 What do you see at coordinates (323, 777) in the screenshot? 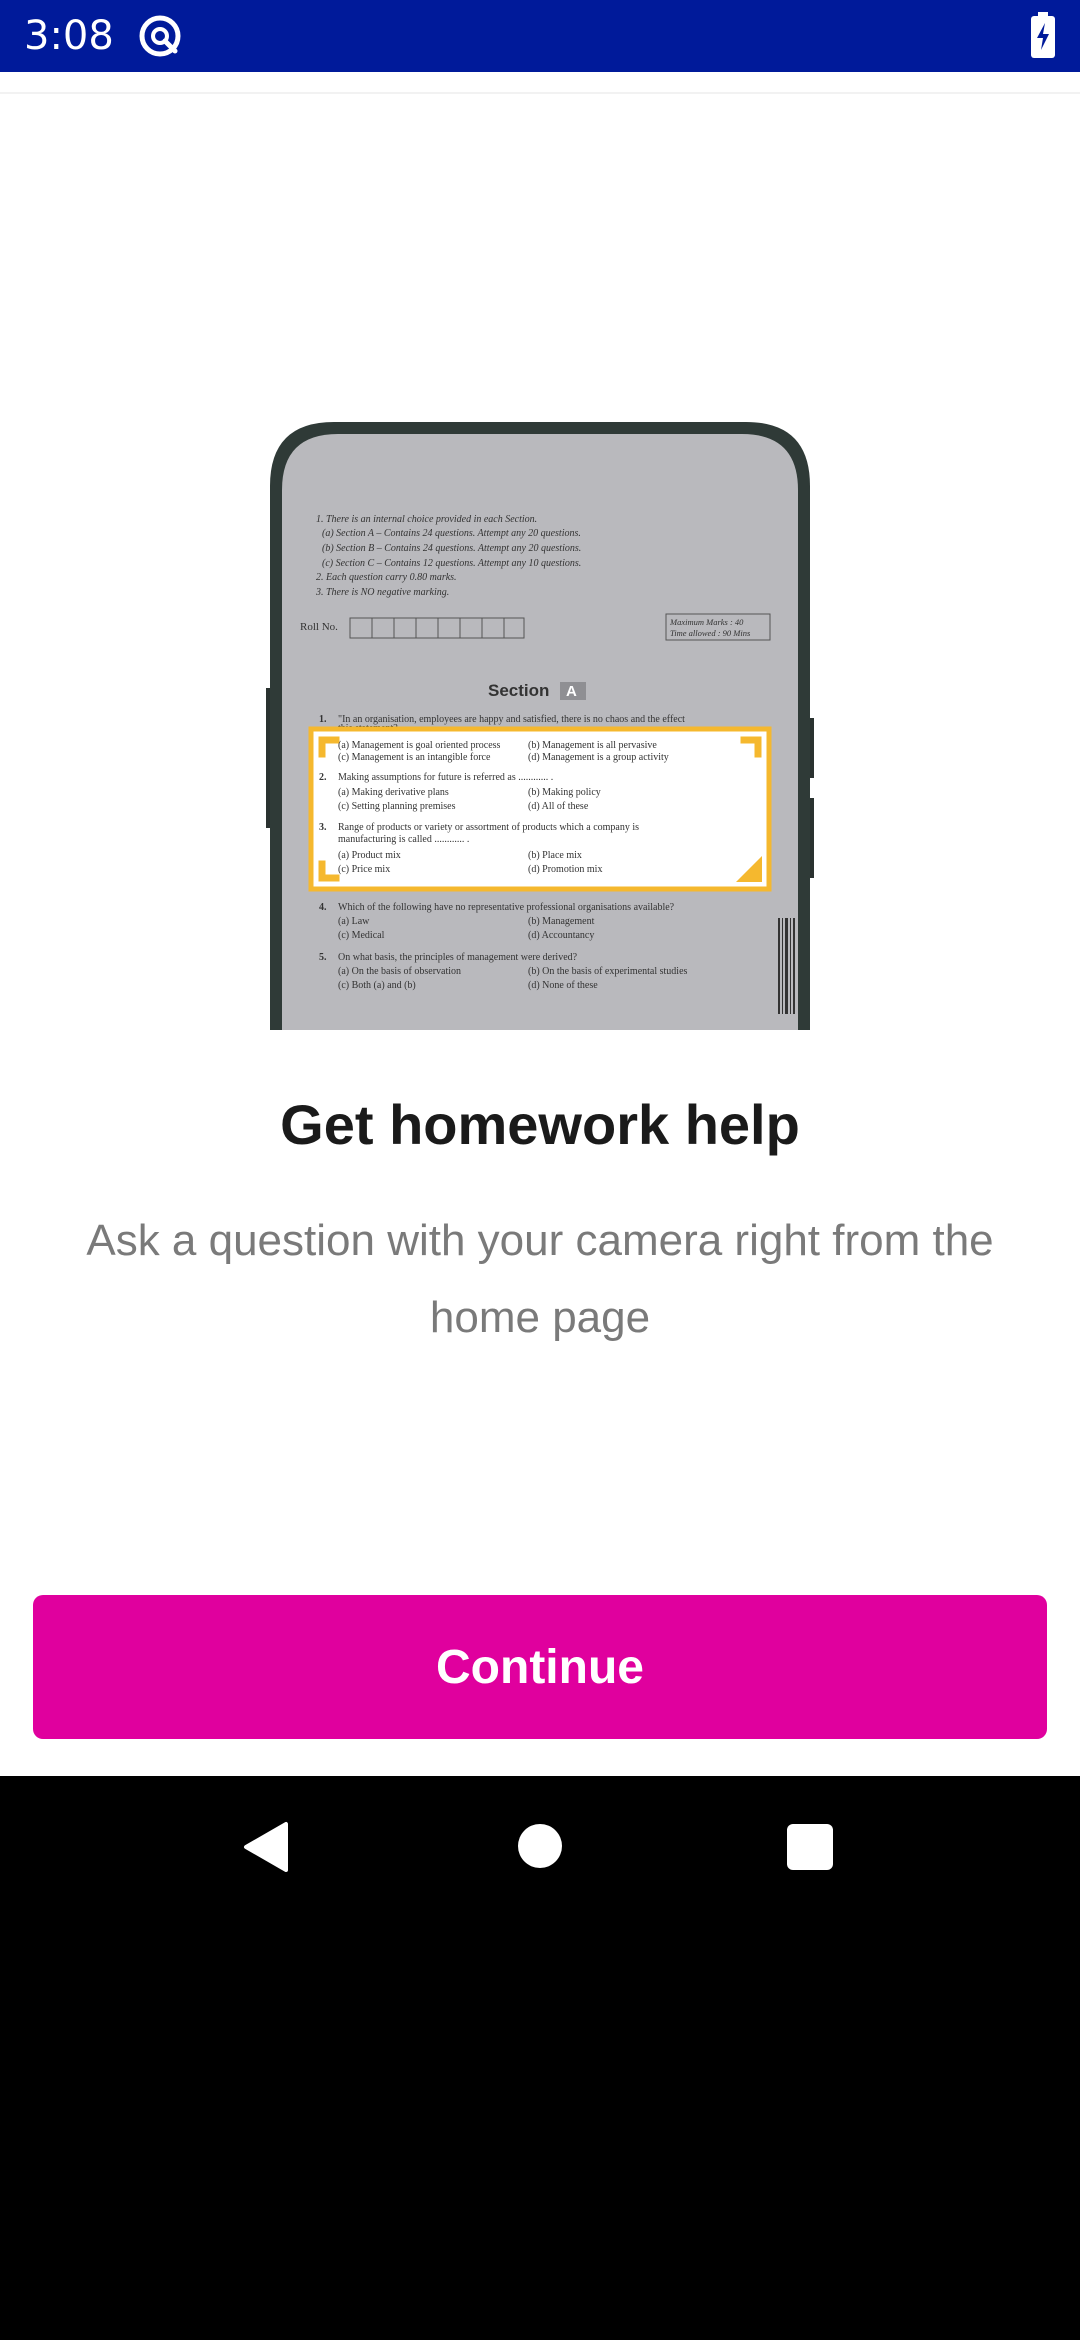
I see `question-number: 2.` at bounding box center [323, 777].